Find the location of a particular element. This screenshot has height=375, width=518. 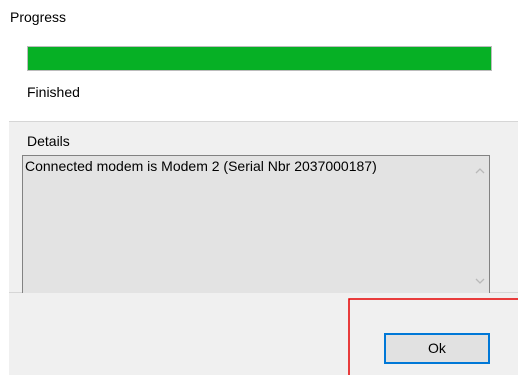

progress-status: Finished is located at coordinates (53, 92).